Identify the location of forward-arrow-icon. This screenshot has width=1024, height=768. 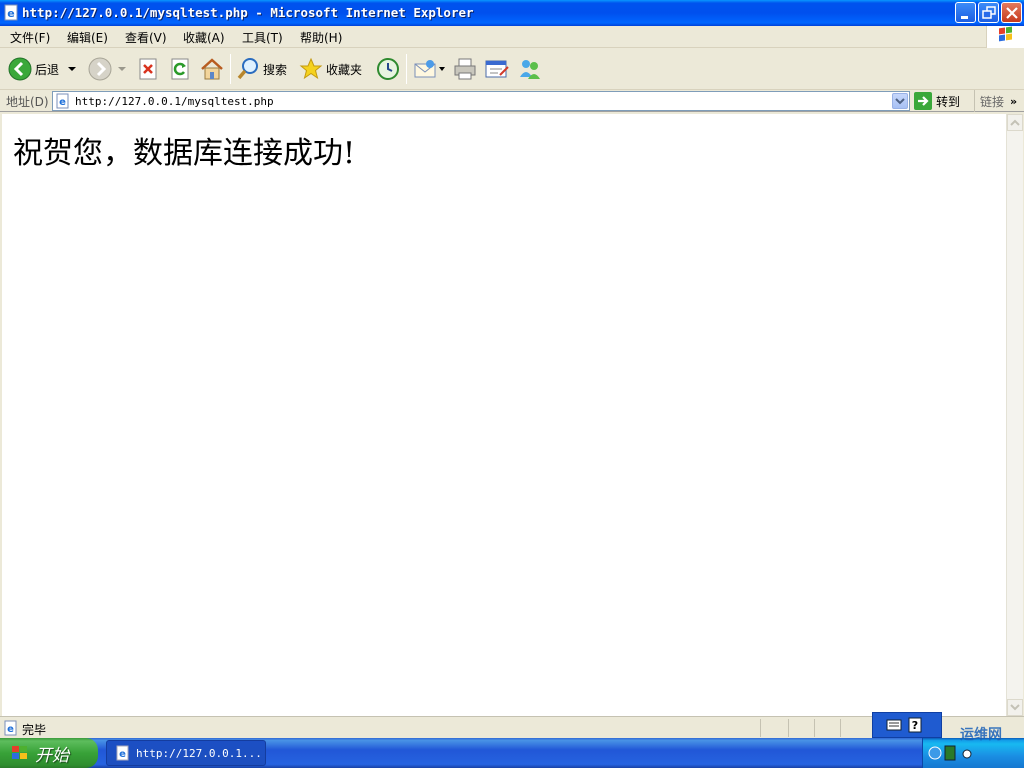
(100, 69).